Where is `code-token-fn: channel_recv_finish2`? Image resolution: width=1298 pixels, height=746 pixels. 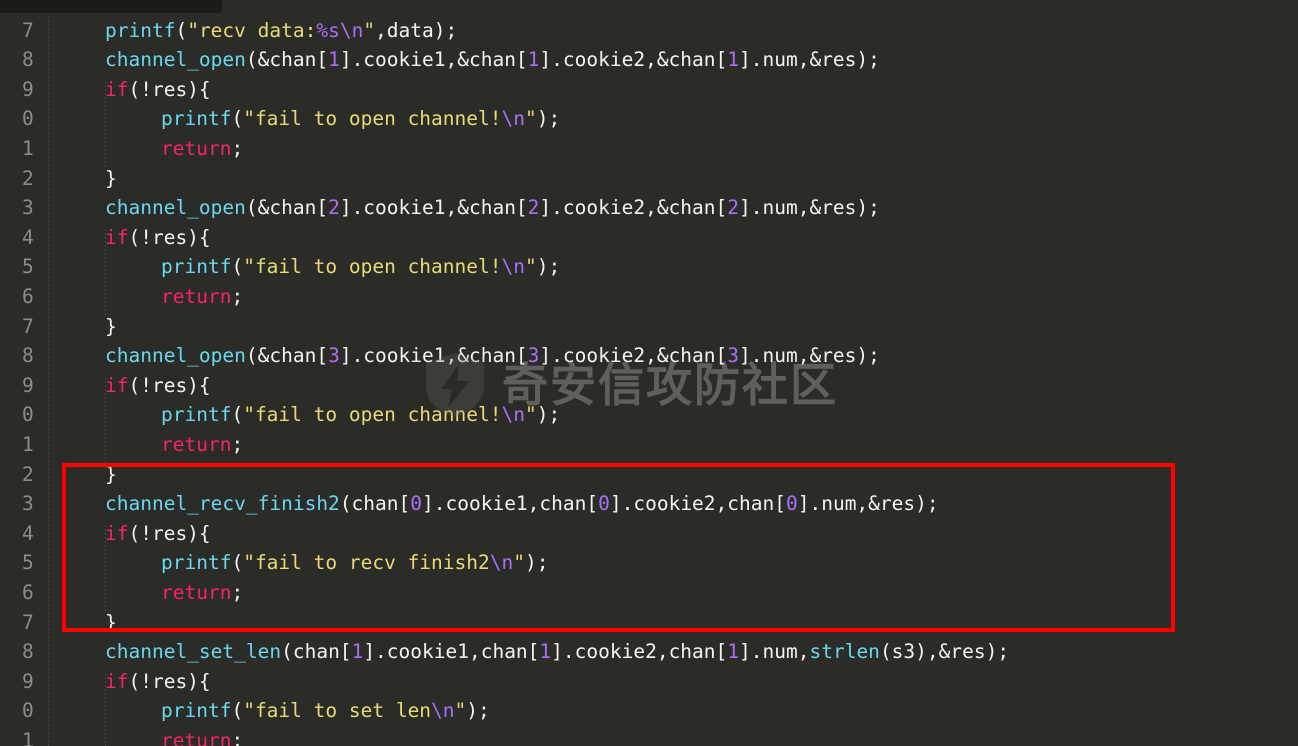
code-token-fn: channel_recv_finish2 is located at coordinates (222, 504).